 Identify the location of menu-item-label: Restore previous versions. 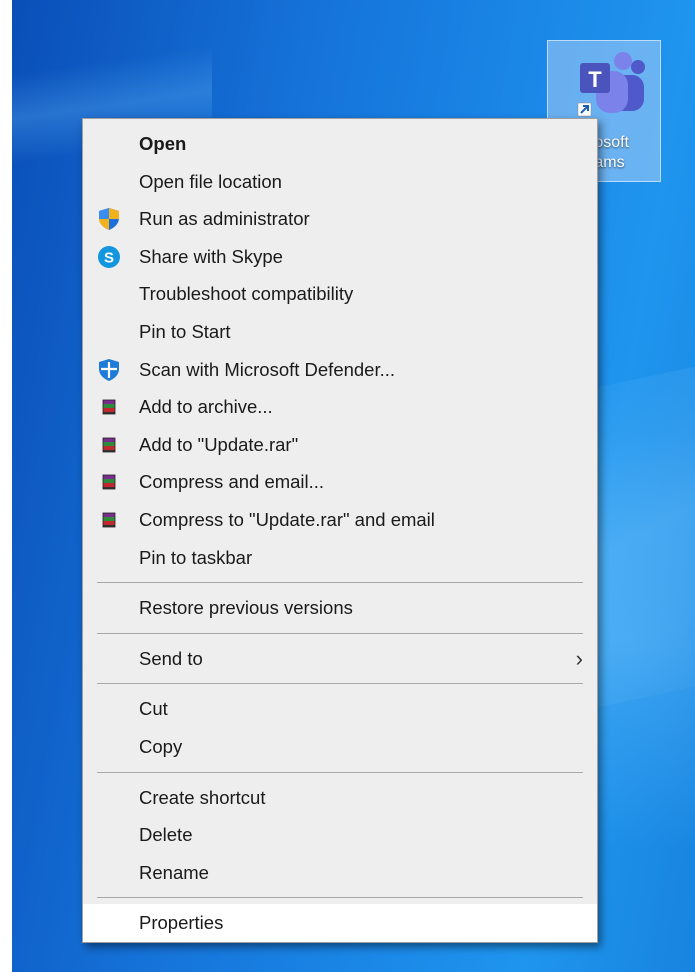
(246, 608).